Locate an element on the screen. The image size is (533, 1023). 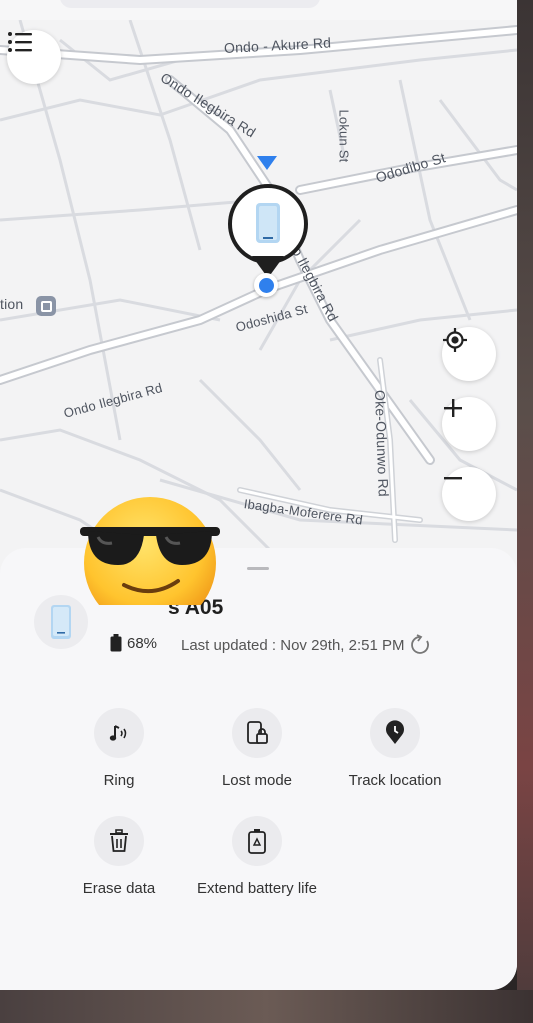
erase-data-action: Erase data is located at coordinates (119, 857).